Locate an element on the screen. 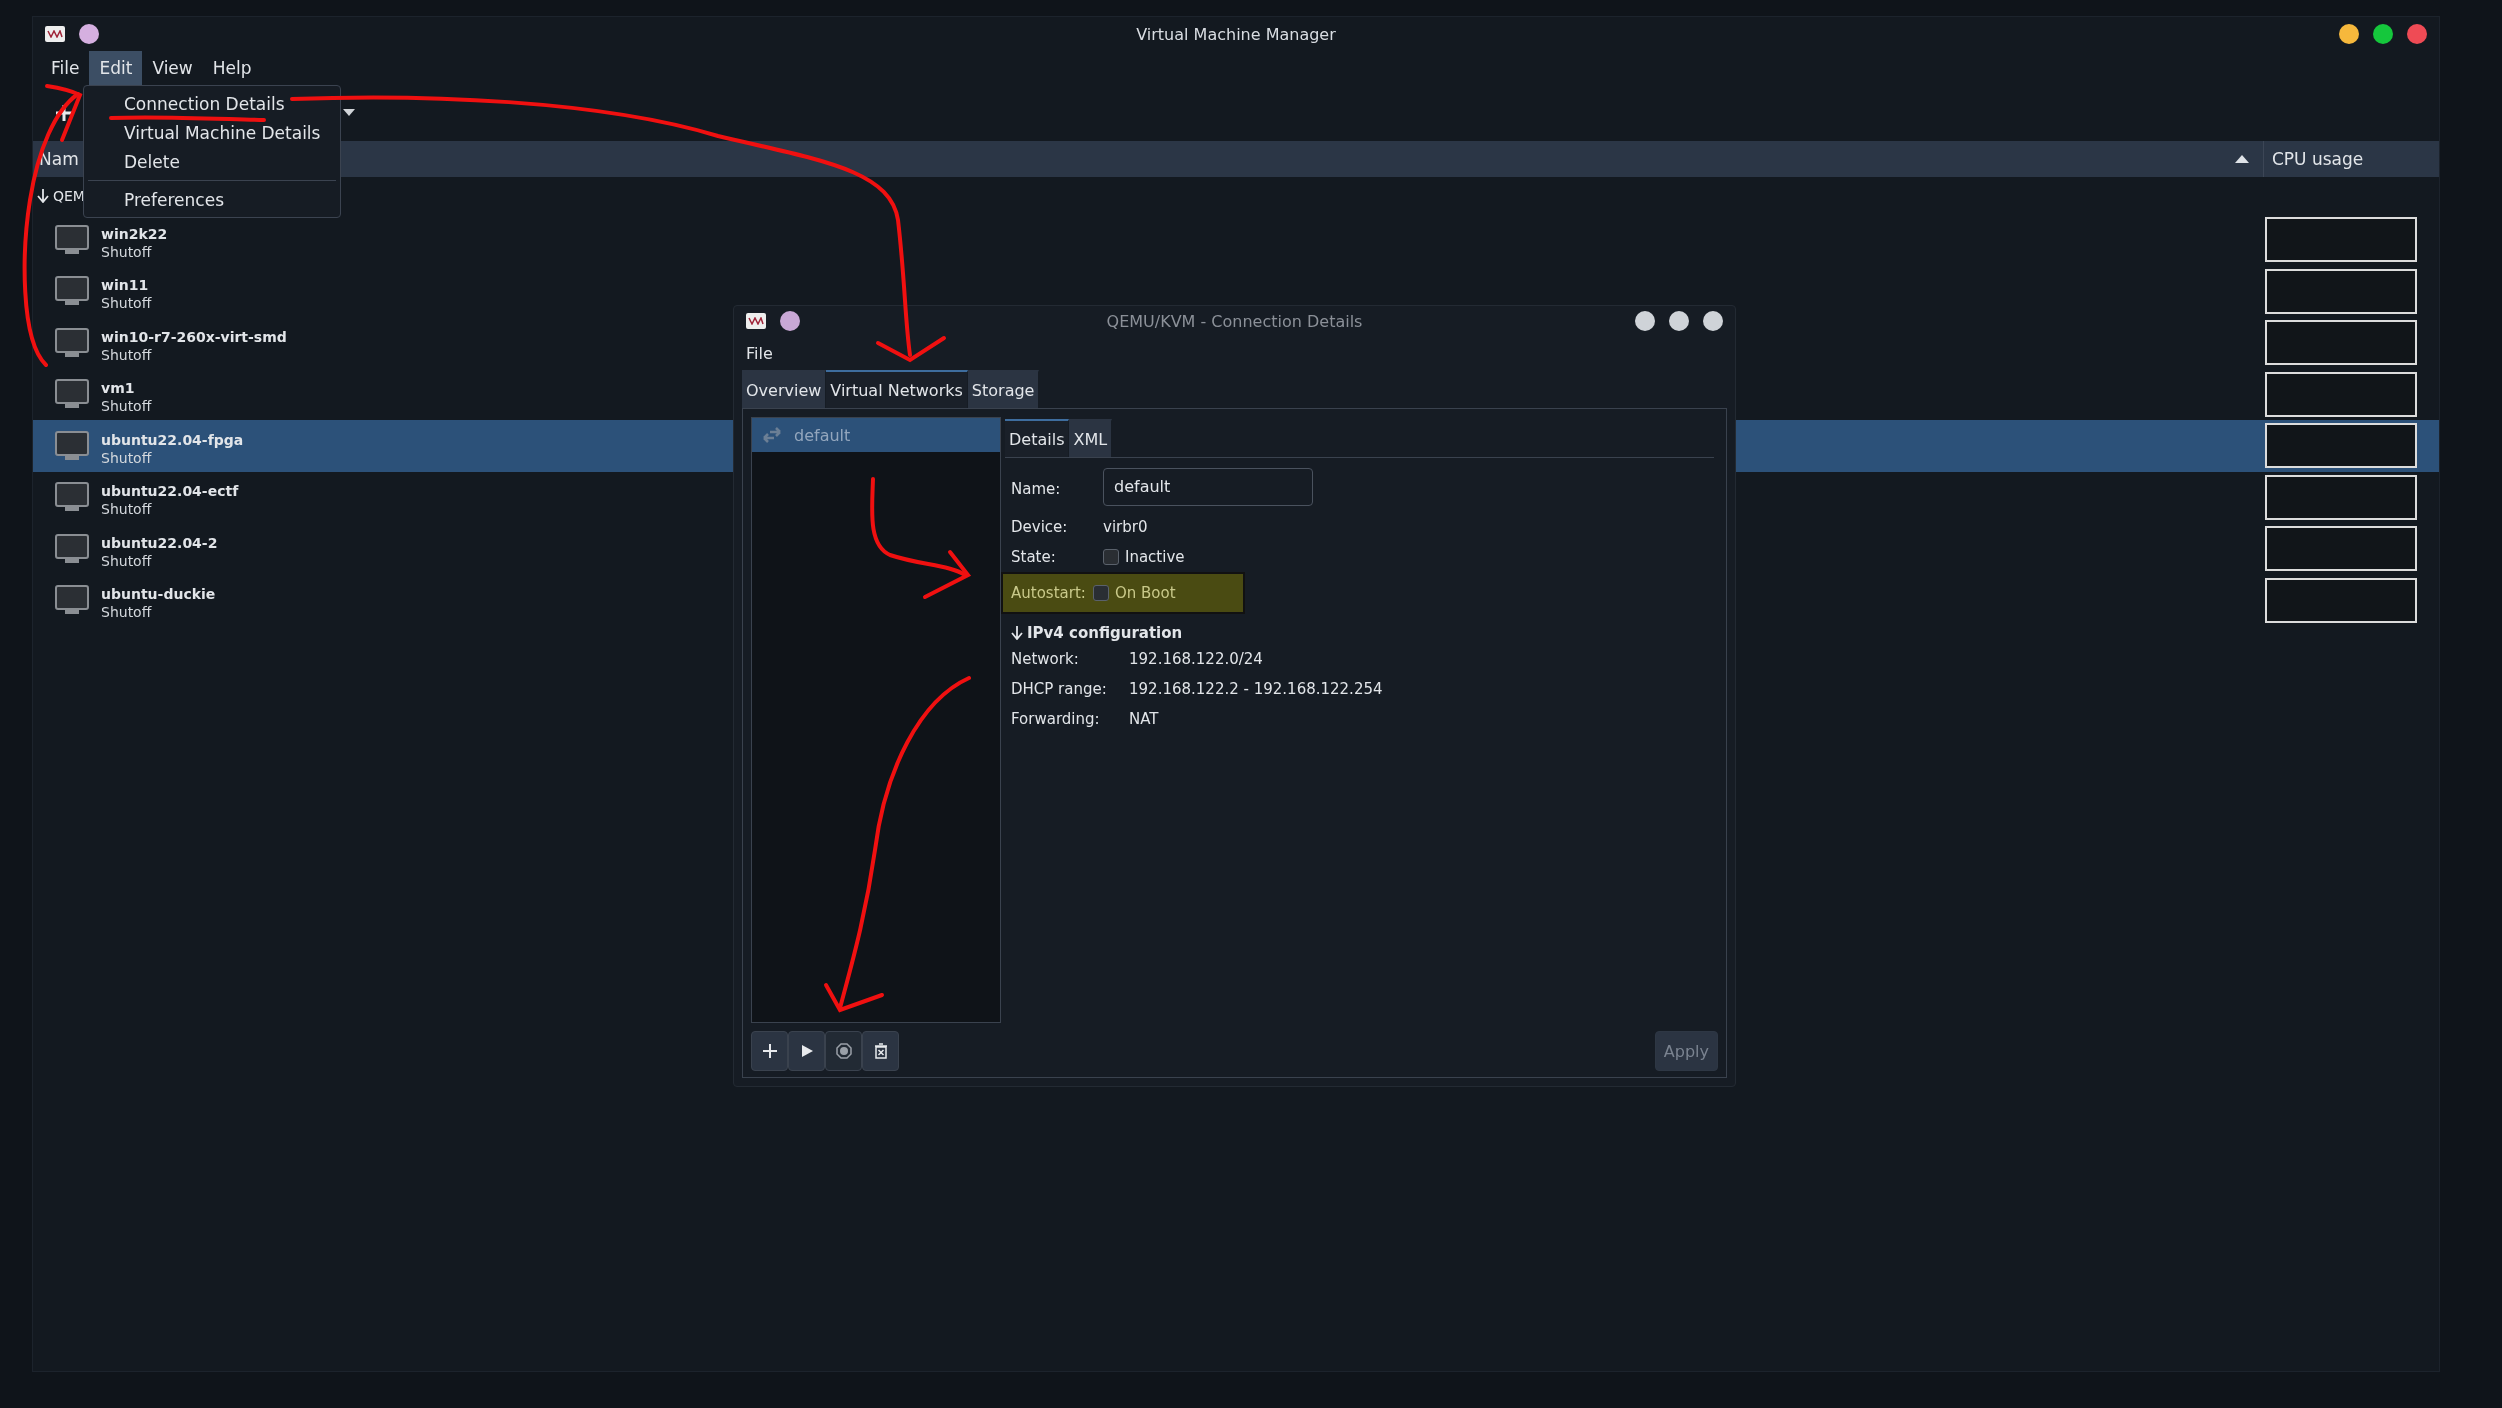  group-label: QEM is located at coordinates (69, 195).